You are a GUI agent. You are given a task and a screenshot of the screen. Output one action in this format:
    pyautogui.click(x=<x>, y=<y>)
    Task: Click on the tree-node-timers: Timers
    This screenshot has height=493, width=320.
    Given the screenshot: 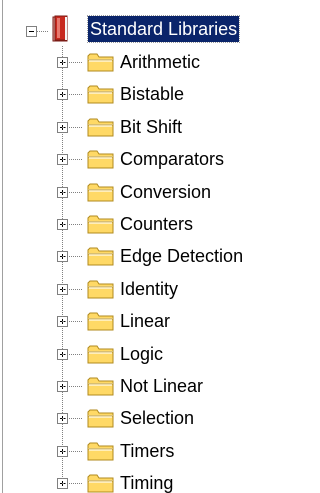 What is the action you would take?
    pyautogui.click(x=141, y=451)
    